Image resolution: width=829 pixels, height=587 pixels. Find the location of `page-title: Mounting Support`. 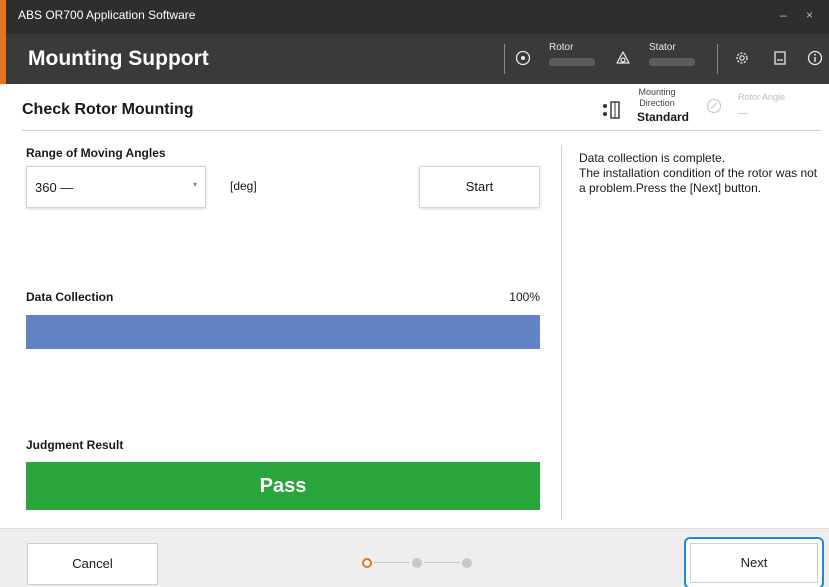

page-title: Mounting Support is located at coordinates (118, 58).